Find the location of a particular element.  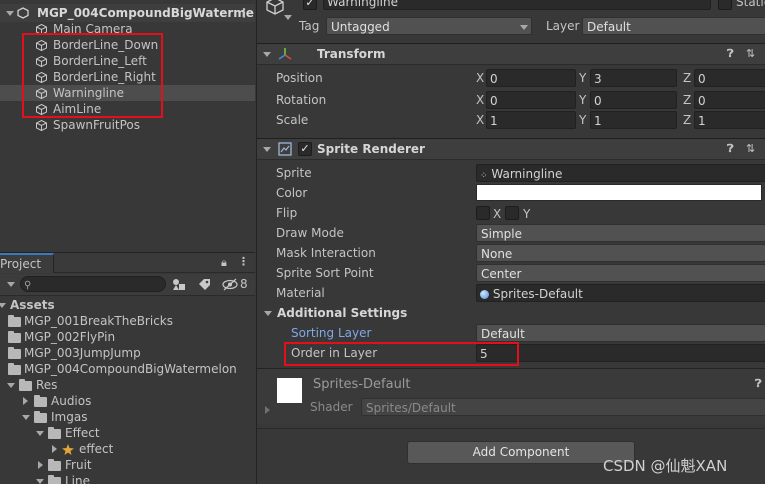

scale-y-field: 1 is located at coordinates (633, 120).